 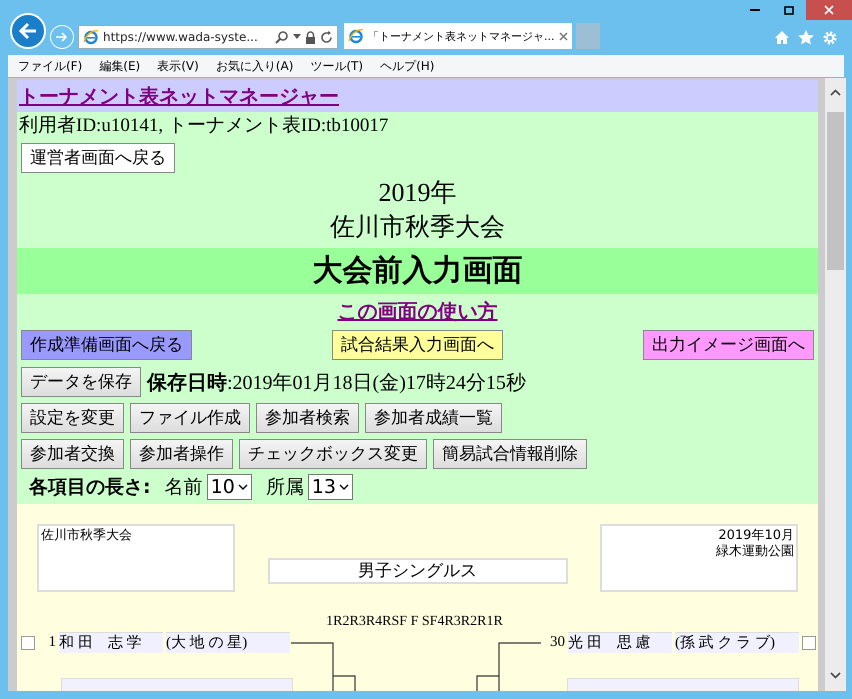 I want to click on star-icon, so click(x=806, y=37).